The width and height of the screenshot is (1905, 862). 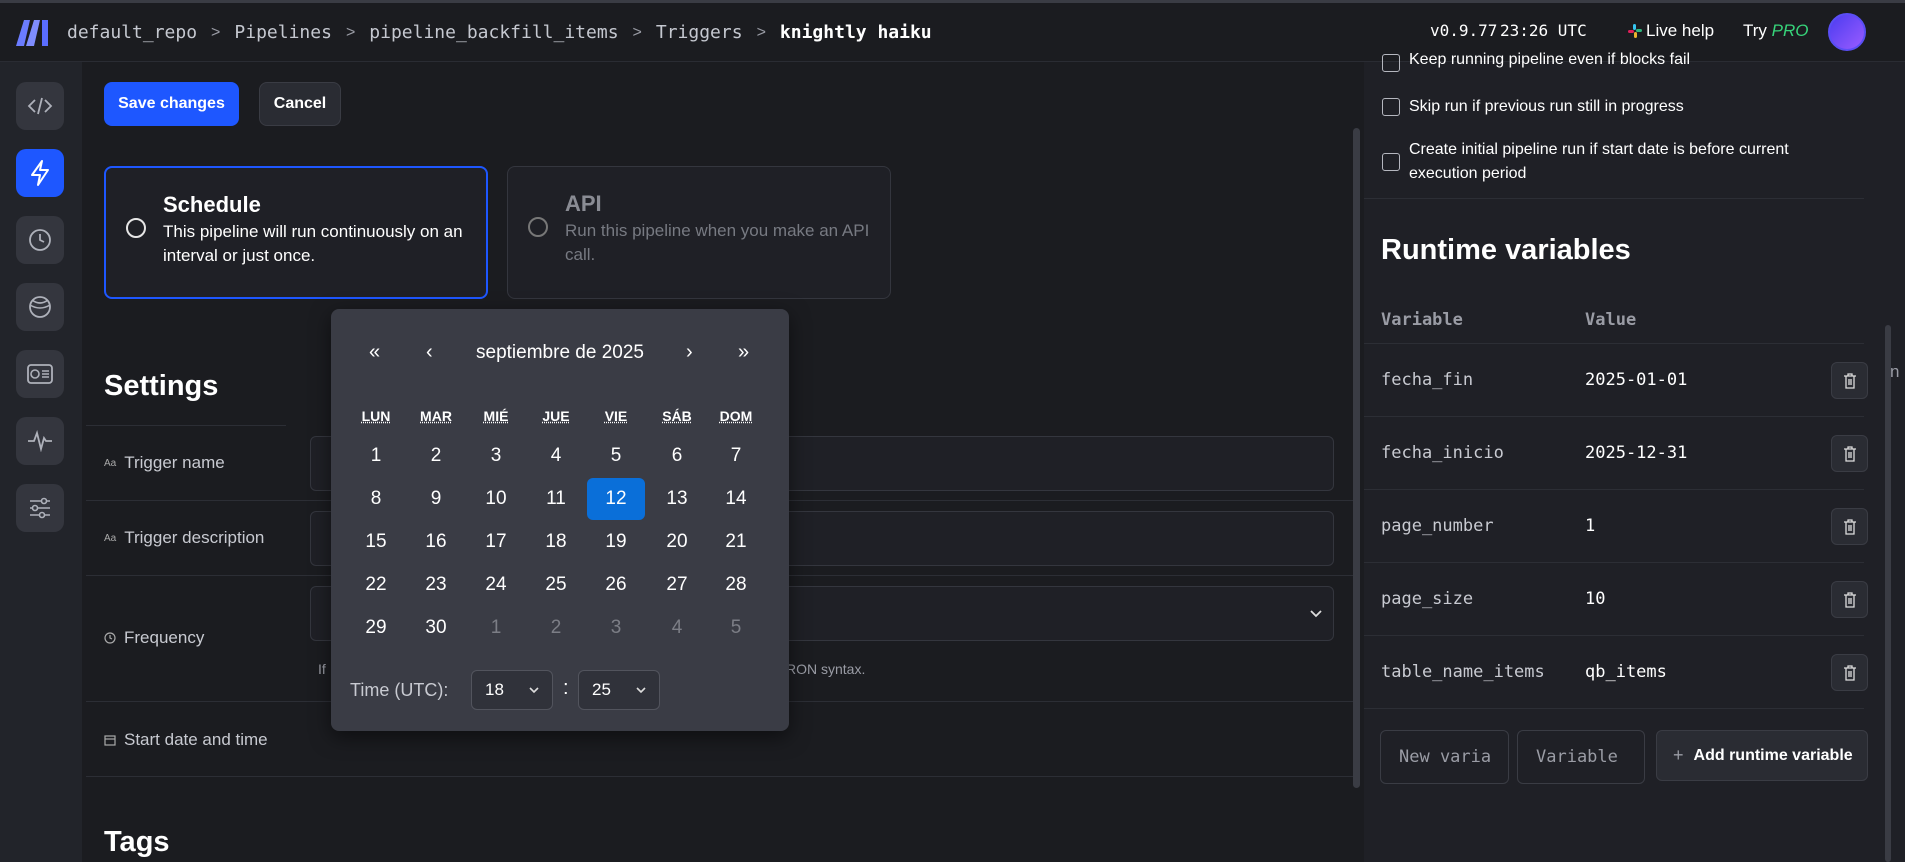 What do you see at coordinates (556, 499) in the screenshot?
I see `calendar-day: 11` at bounding box center [556, 499].